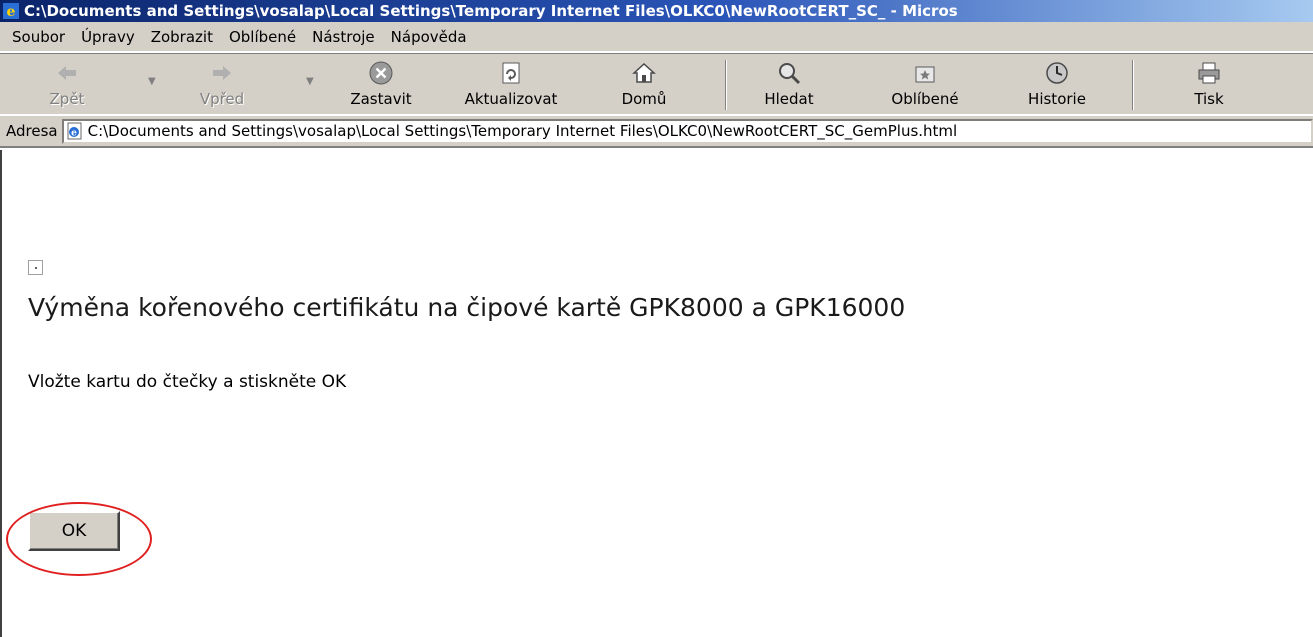 The height and width of the screenshot is (637, 1313). What do you see at coordinates (67, 99) in the screenshot?
I see `back-label: Zpět` at bounding box center [67, 99].